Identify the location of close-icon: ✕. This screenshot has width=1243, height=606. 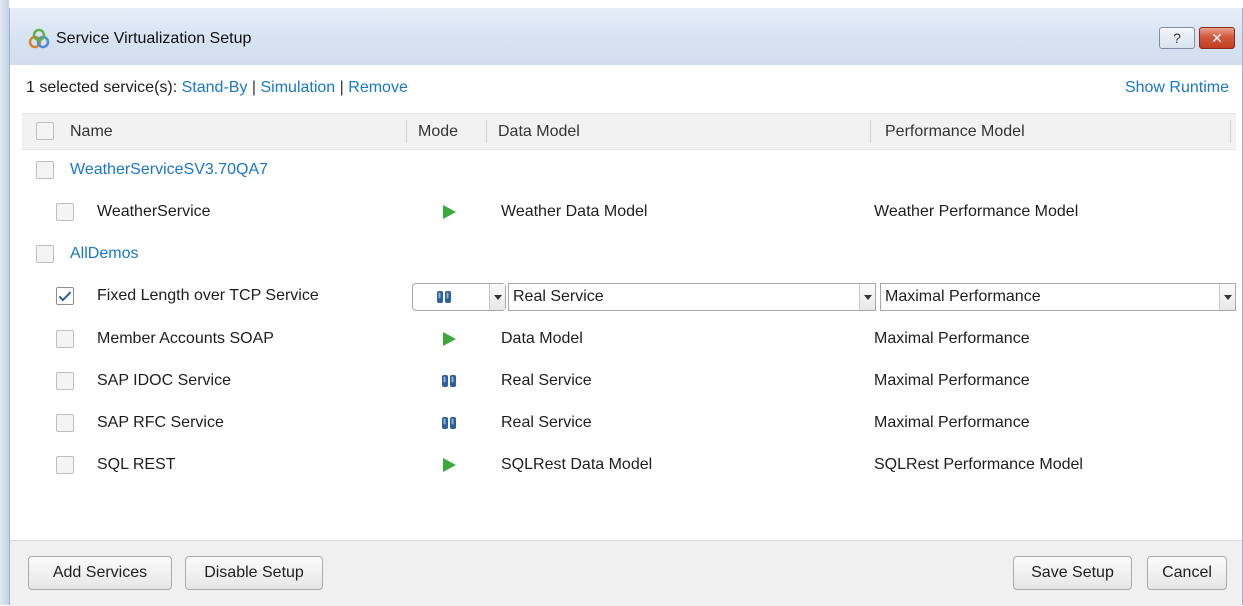
(1217, 37).